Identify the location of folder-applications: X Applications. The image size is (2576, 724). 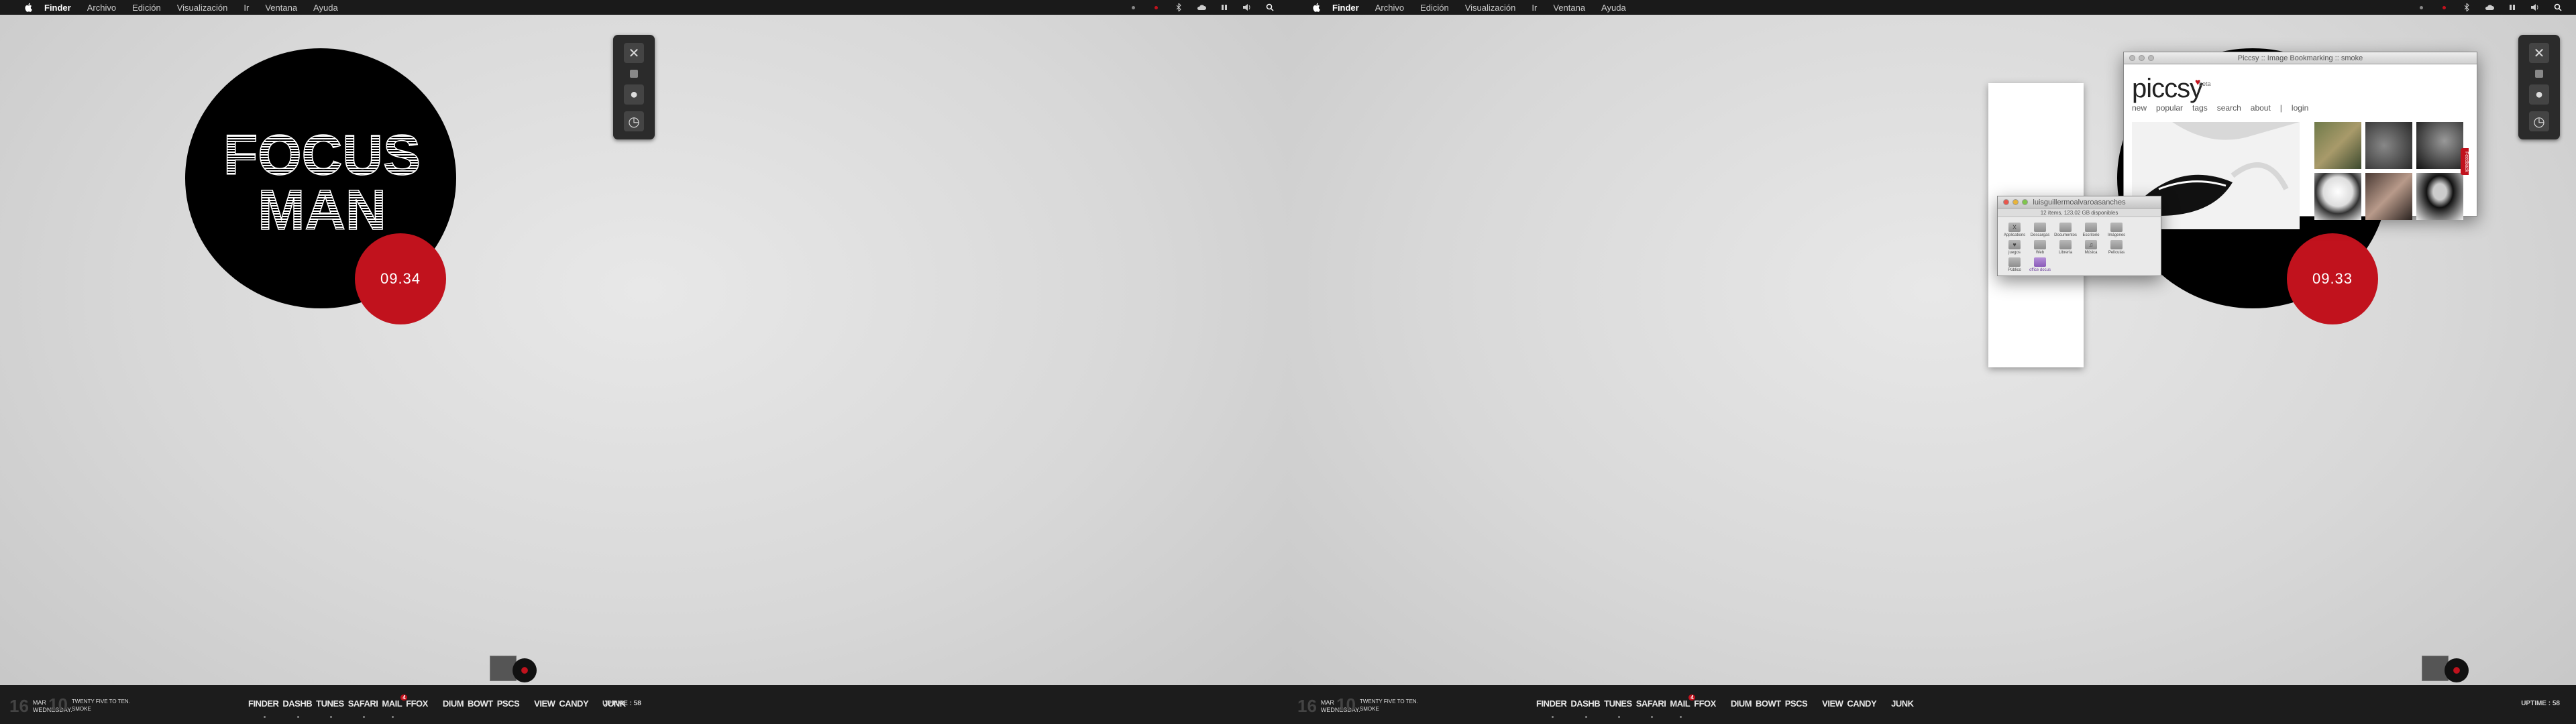
(2014, 230).